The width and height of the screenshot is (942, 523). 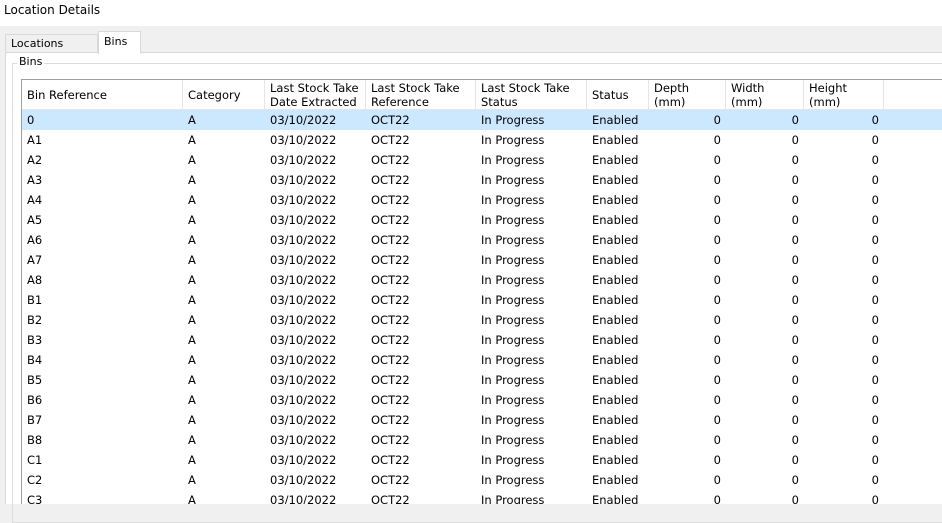 What do you see at coordinates (482, 160) in the screenshot?
I see `table-row: A2 A 03/10/2022 OCT22 In Progress Enabled 0 0 0` at bounding box center [482, 160].